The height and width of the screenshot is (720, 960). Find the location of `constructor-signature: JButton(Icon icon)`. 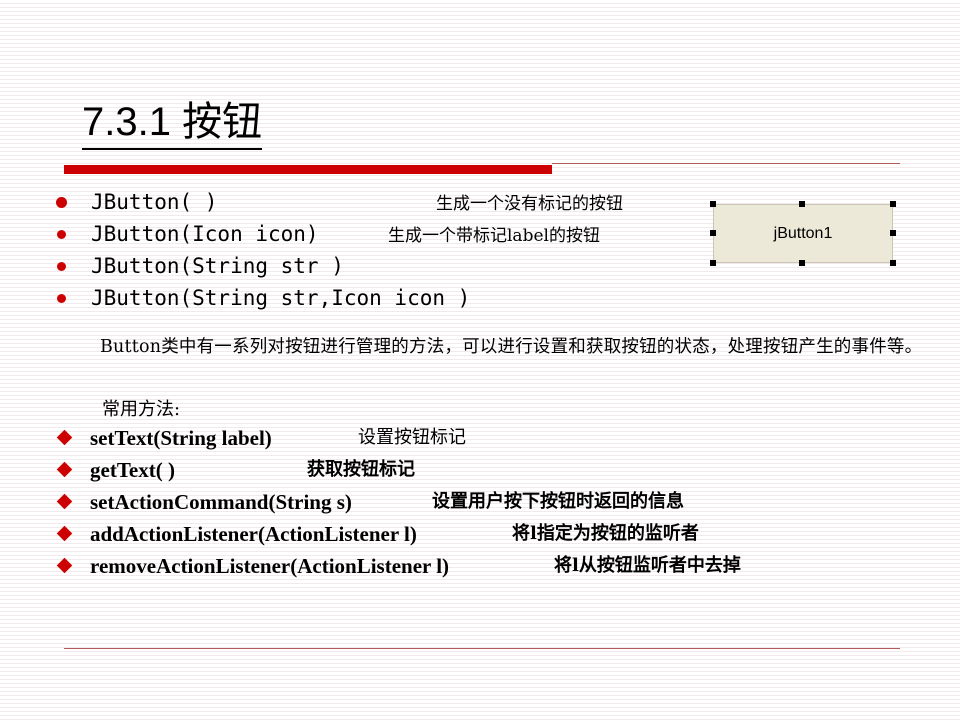

constructor-signature: JButton(Icon icon) is located at coordinates (205, 234).